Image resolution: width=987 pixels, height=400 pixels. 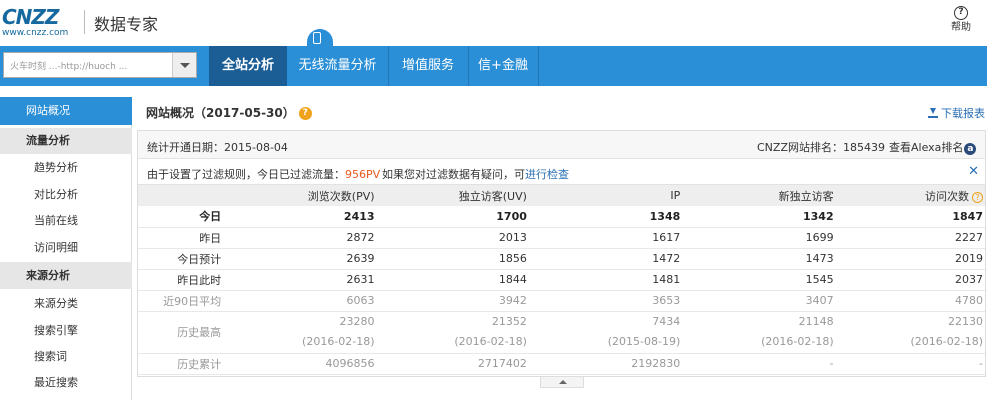 I want to click on cell-value: 21148, so click(x=816, y=321).